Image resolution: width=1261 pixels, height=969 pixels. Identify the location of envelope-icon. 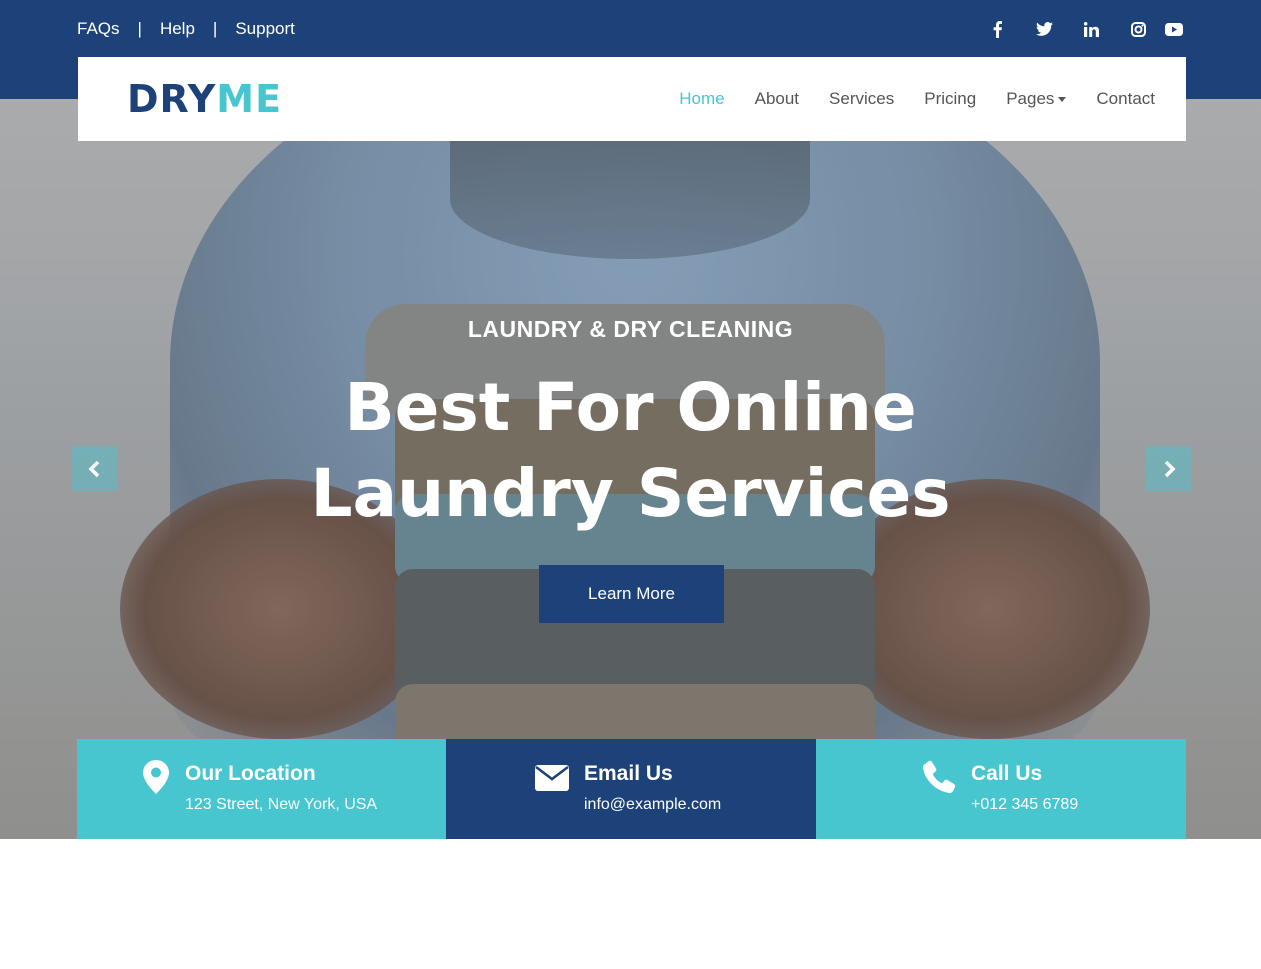
(552, 778).